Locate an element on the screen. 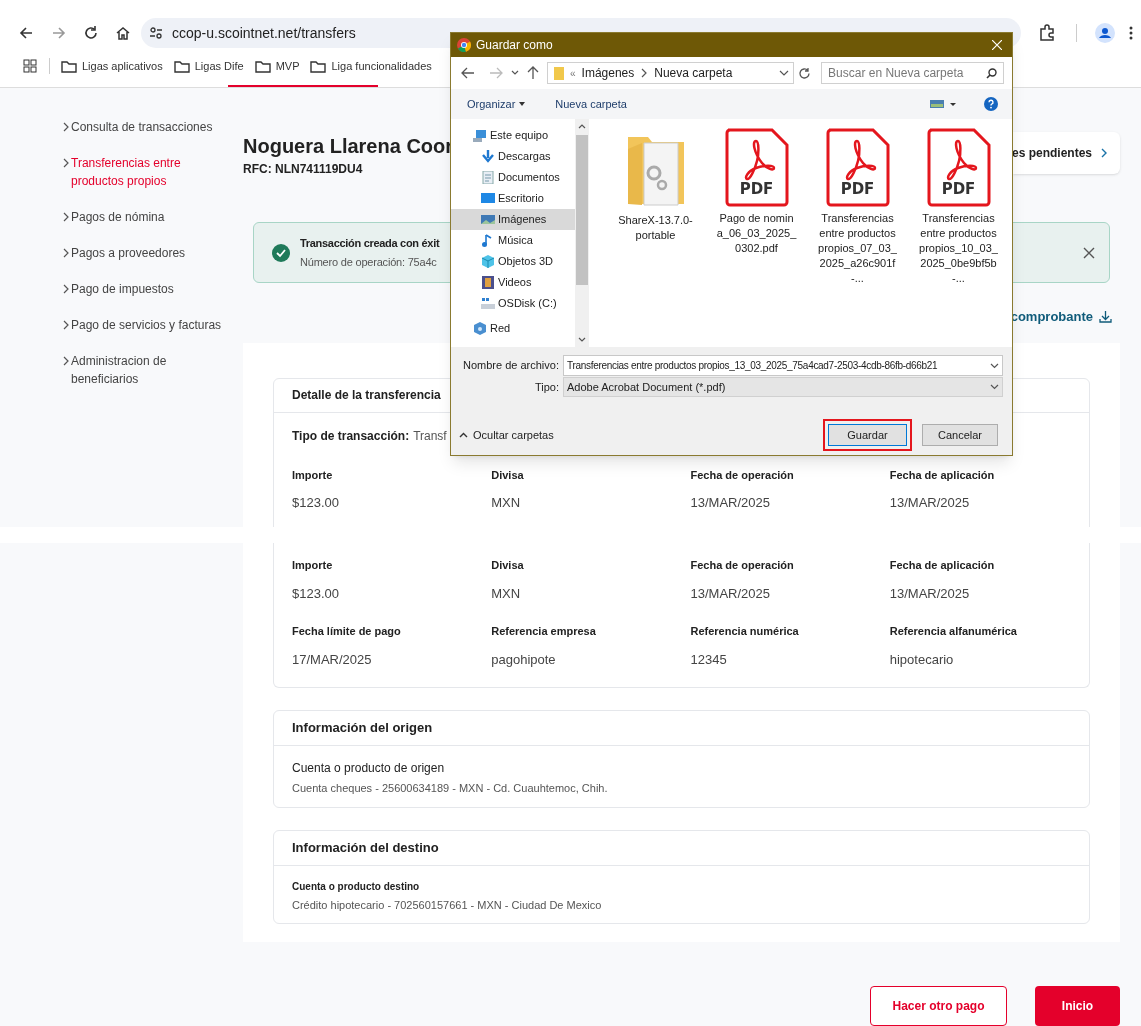 The width and height of the screenshot is (1141, 1026). field-label: Referencia empresa is located at coordinates (543, 631).